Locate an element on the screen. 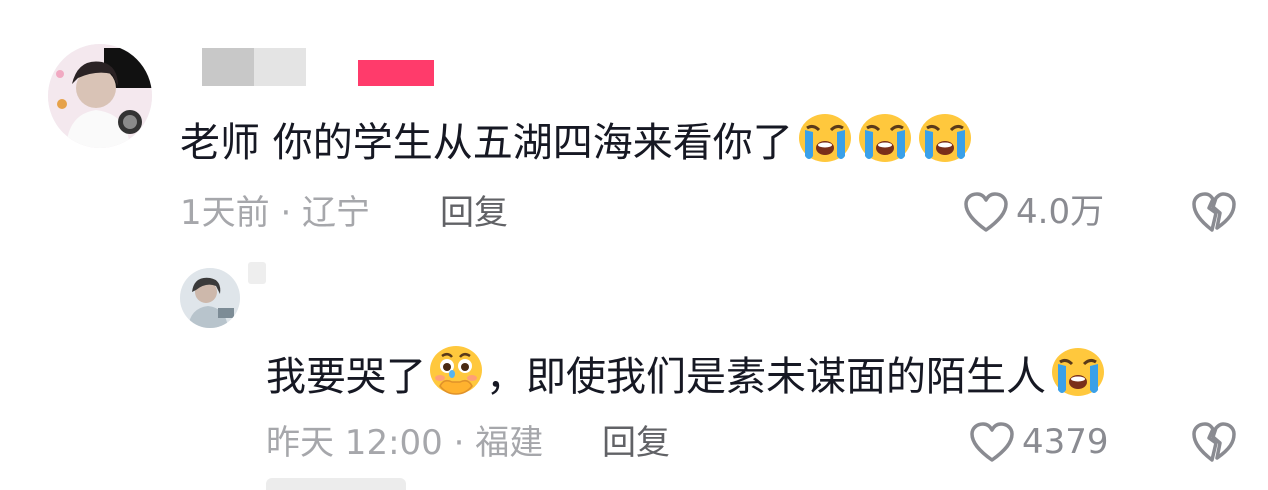 The width and height of the screenshot is (1268, 490). commenter-name-redacted is located at coordinates (318, 68).